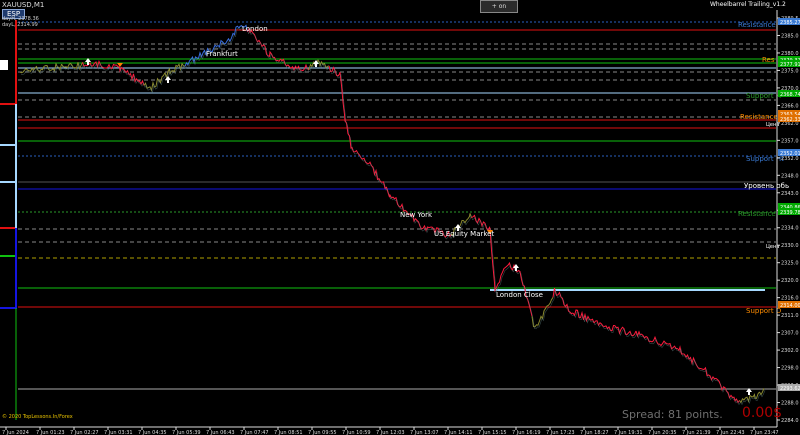 The image size is (800, 435). I want to click on spread-text: Spread: 81 points., so click(672, 414).